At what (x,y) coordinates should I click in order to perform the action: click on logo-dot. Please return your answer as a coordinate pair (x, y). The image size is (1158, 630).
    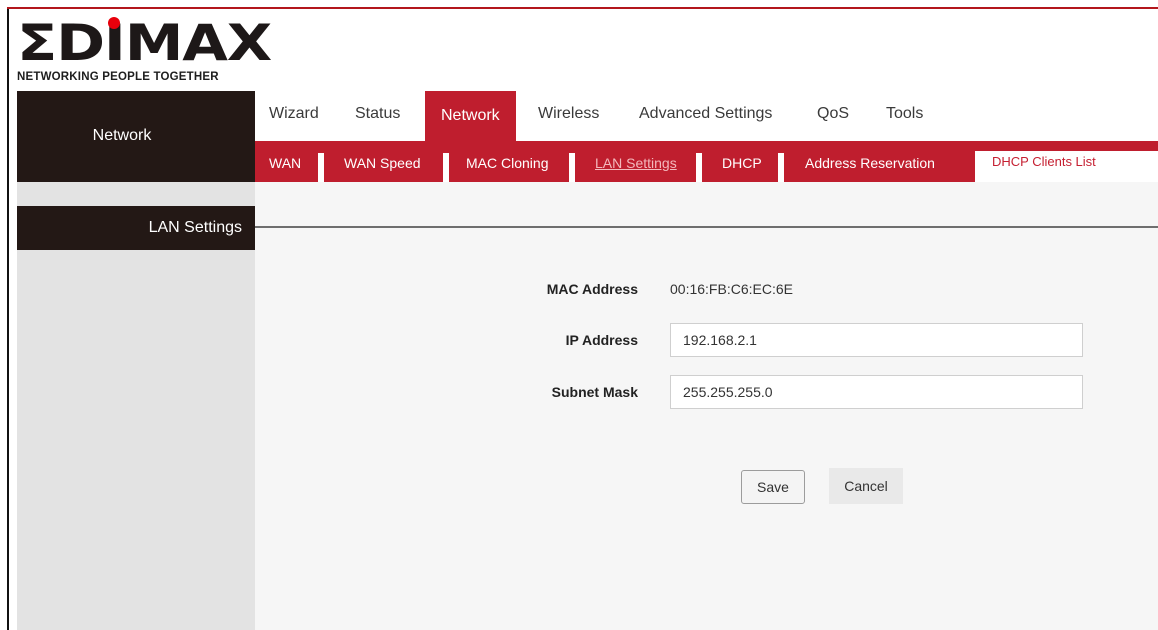
    Looking at the image, I should click on (114, 23).